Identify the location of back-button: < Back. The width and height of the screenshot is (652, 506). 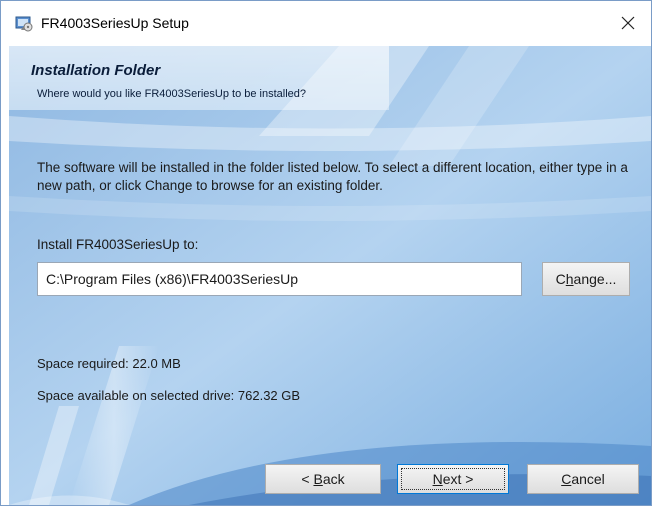
(323, 479).